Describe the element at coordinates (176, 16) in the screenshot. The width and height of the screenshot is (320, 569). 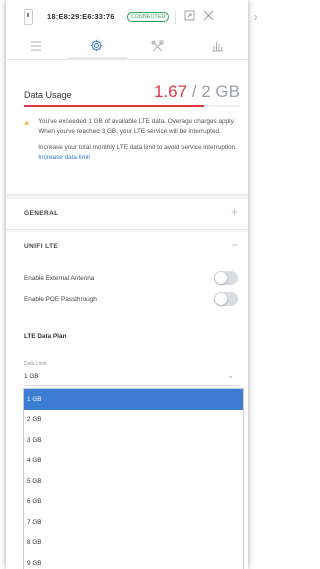
I see `divider` at that location.